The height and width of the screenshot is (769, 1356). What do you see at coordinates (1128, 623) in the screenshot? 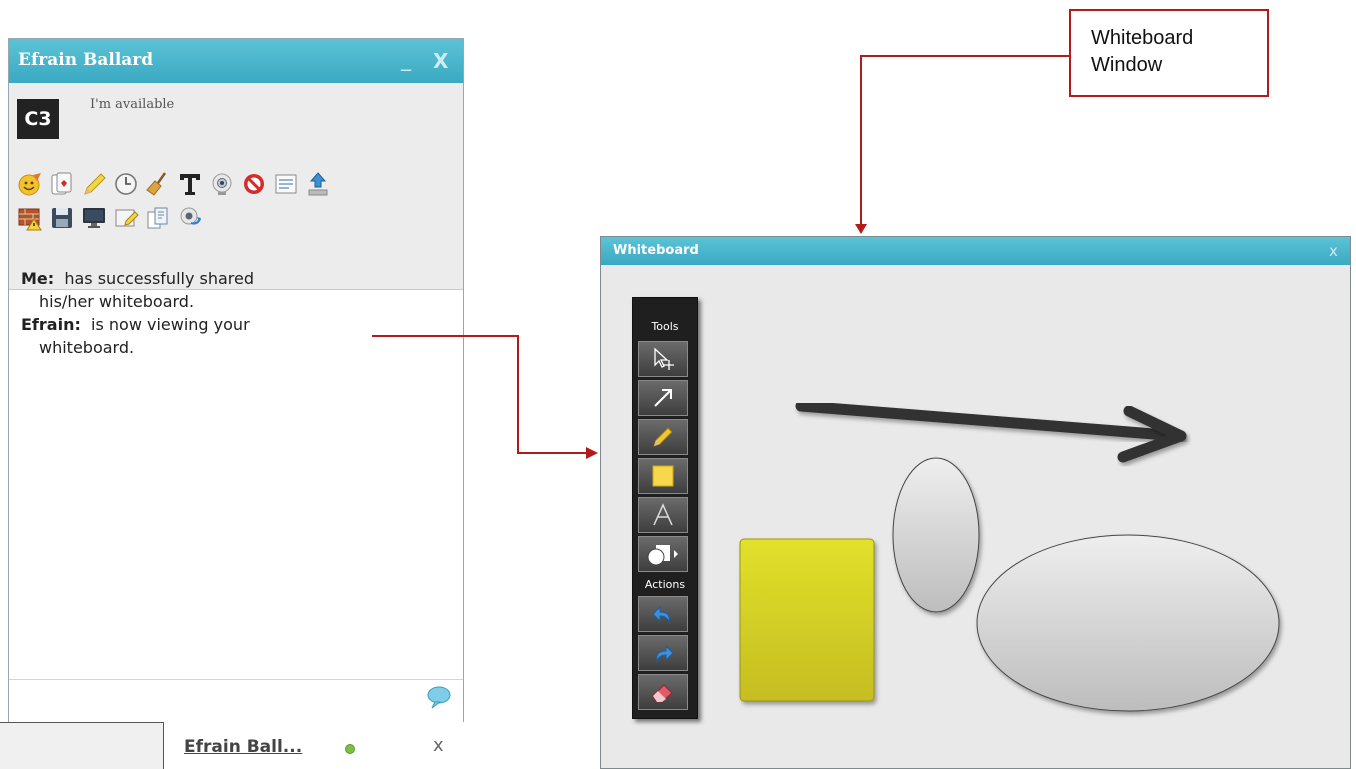
I see `ellipse-shape-large` at bounding box center [1128, 623].